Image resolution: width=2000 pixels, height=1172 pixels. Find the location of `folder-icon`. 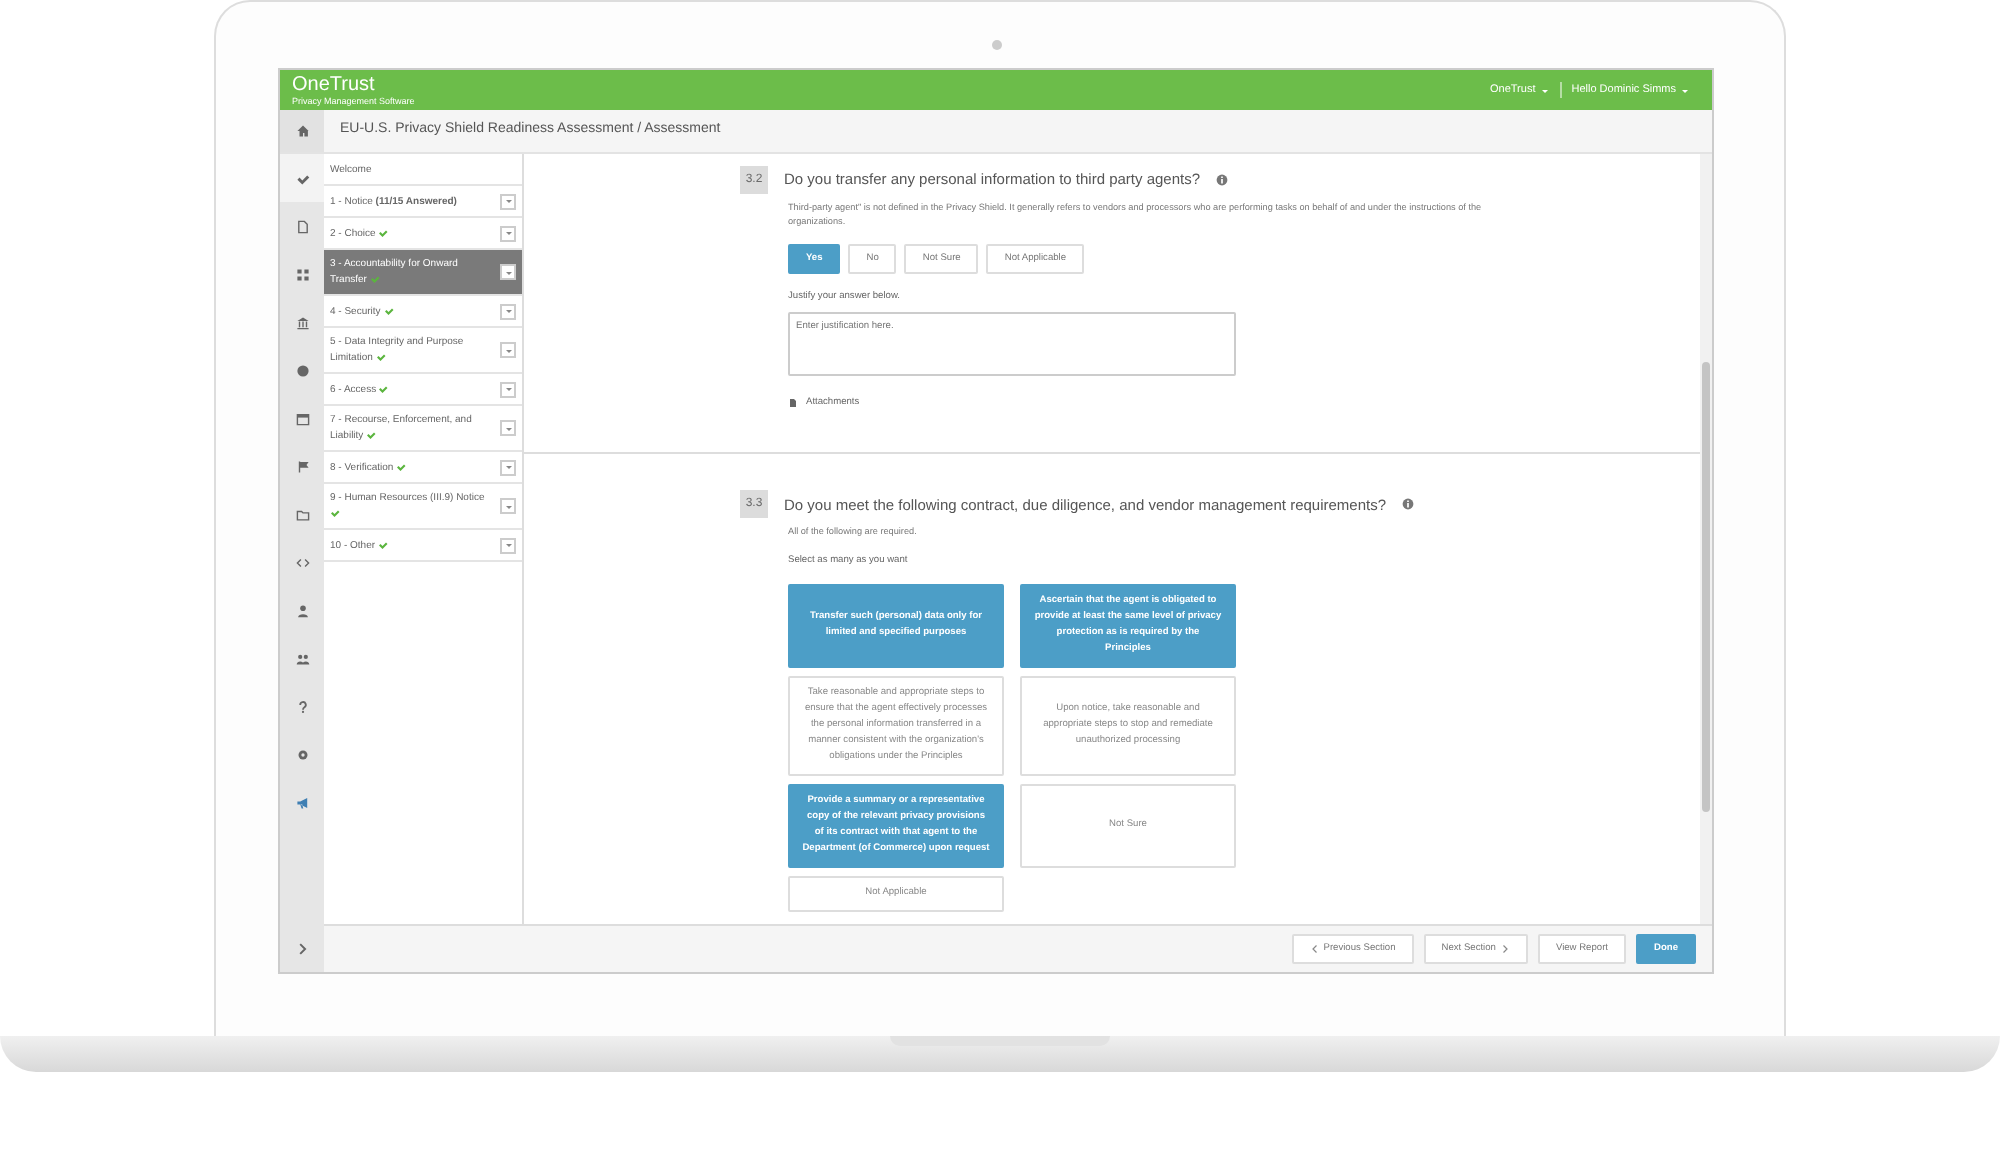

folder-icon is located at coordinates (302, 514).